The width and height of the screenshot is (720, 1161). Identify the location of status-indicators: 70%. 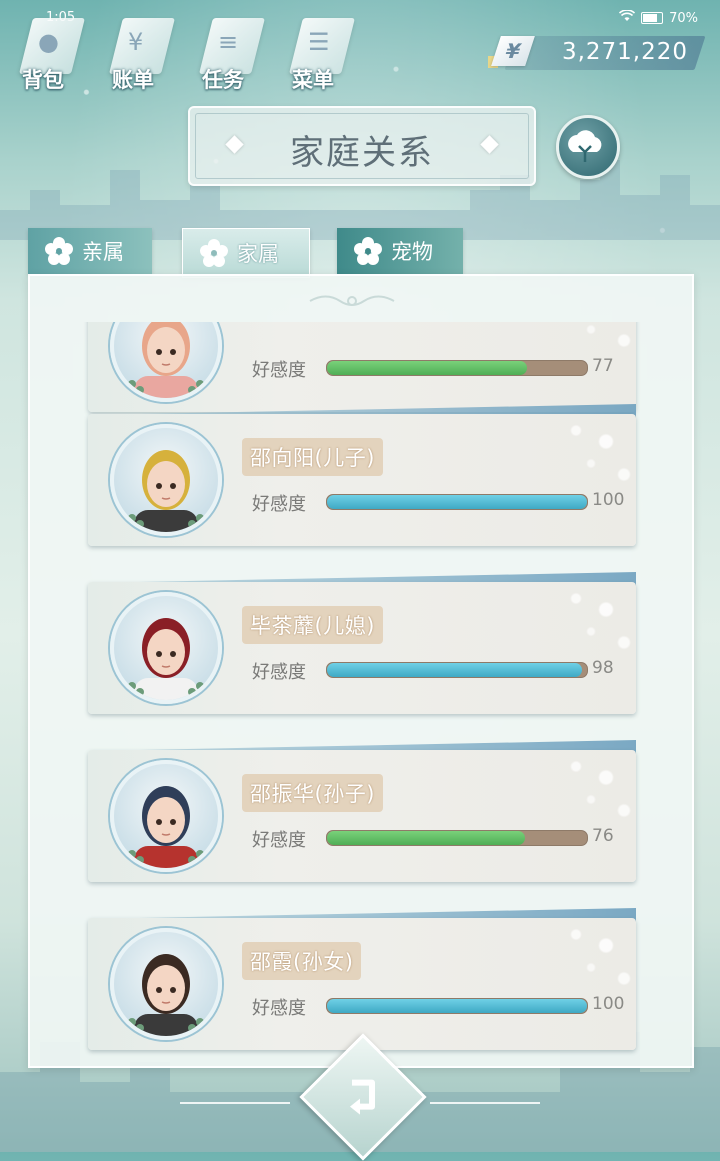
(658, 17).